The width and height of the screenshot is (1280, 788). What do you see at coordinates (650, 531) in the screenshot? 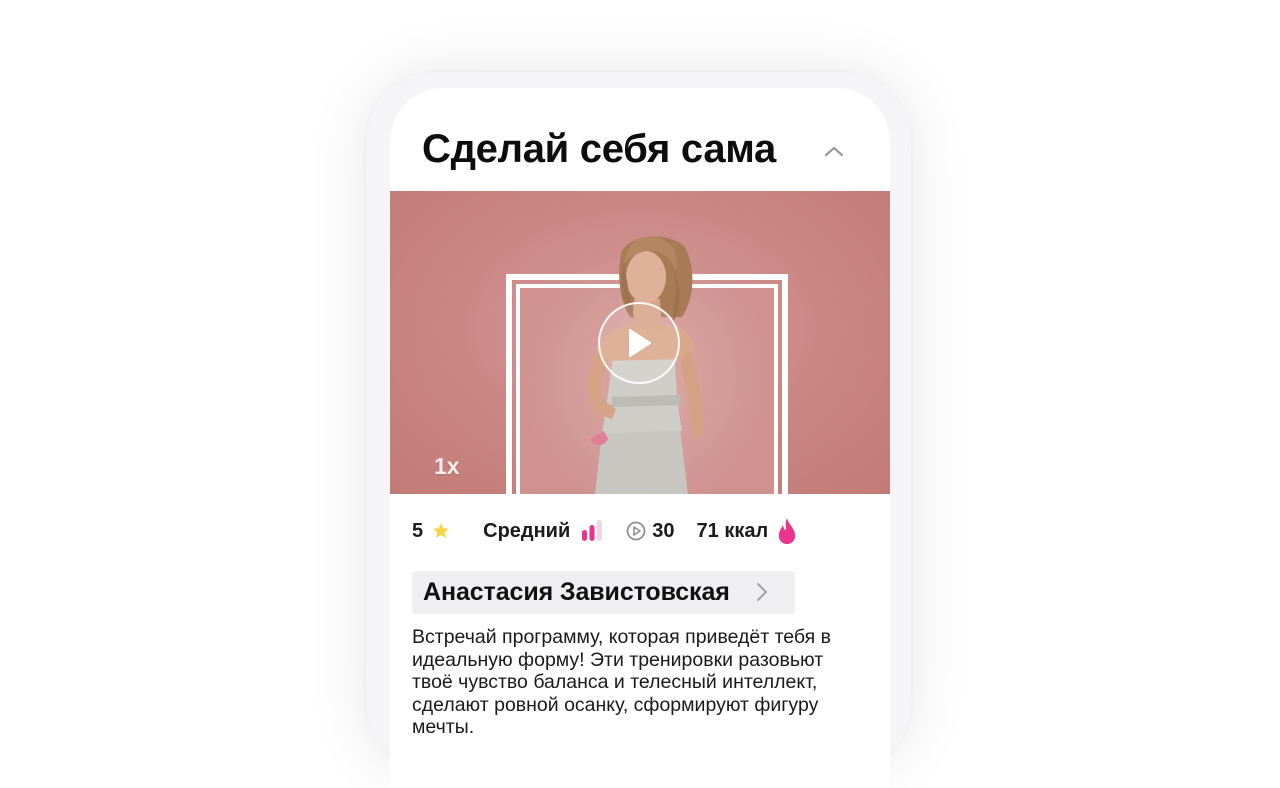
I see `duration-stat: 30` at bounding box center [650, 531].